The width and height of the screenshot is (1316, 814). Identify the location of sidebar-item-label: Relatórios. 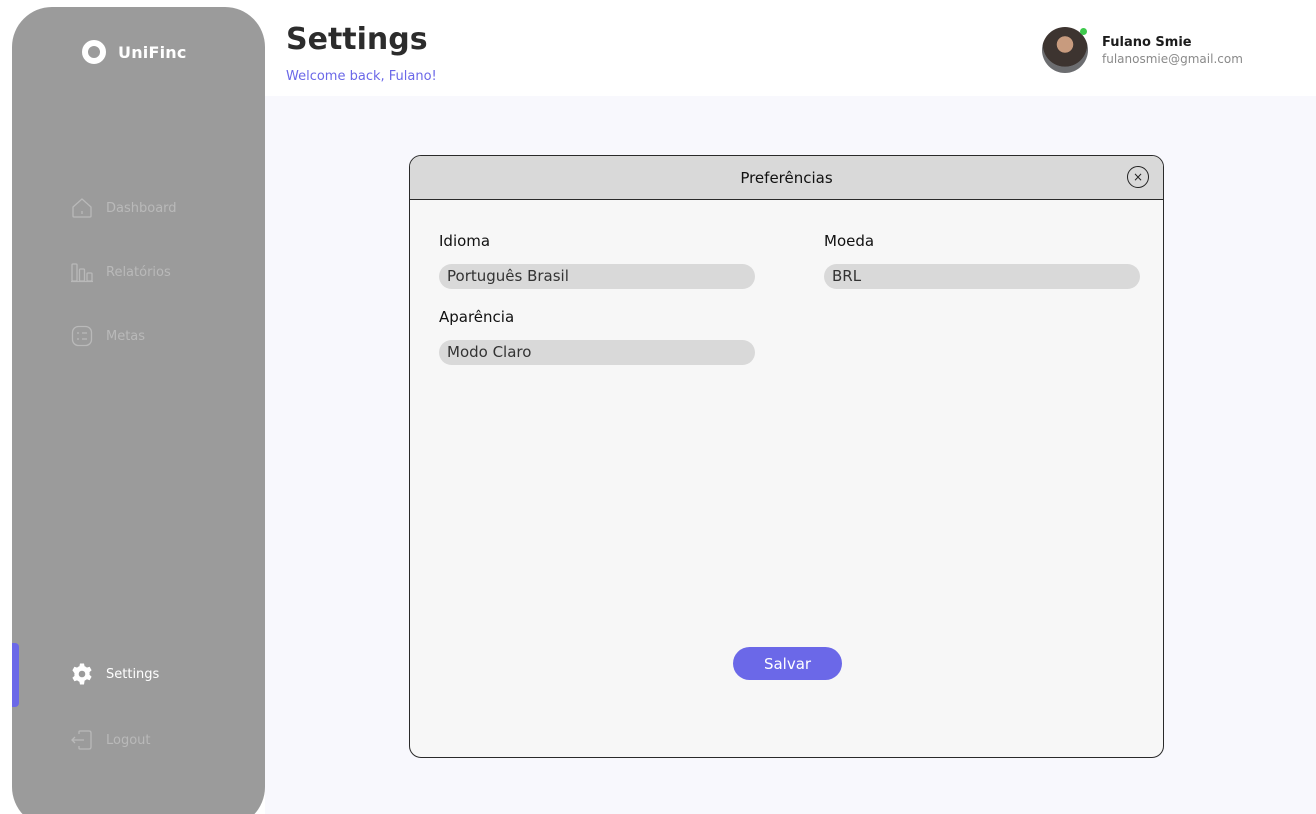
(138, 272).